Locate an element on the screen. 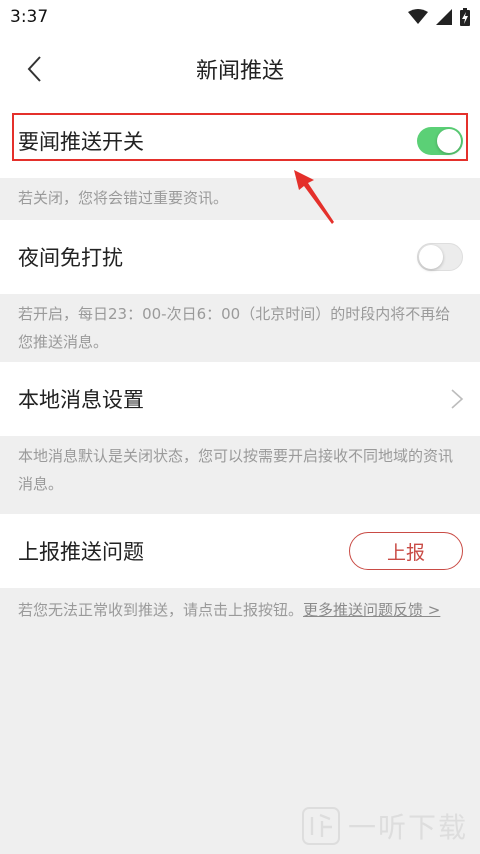  night-mode-note: 若开启，每日23：00-次日6：00（北京时间）的时段内将不再给您推送消息。 is located at coordinates (240, 328).